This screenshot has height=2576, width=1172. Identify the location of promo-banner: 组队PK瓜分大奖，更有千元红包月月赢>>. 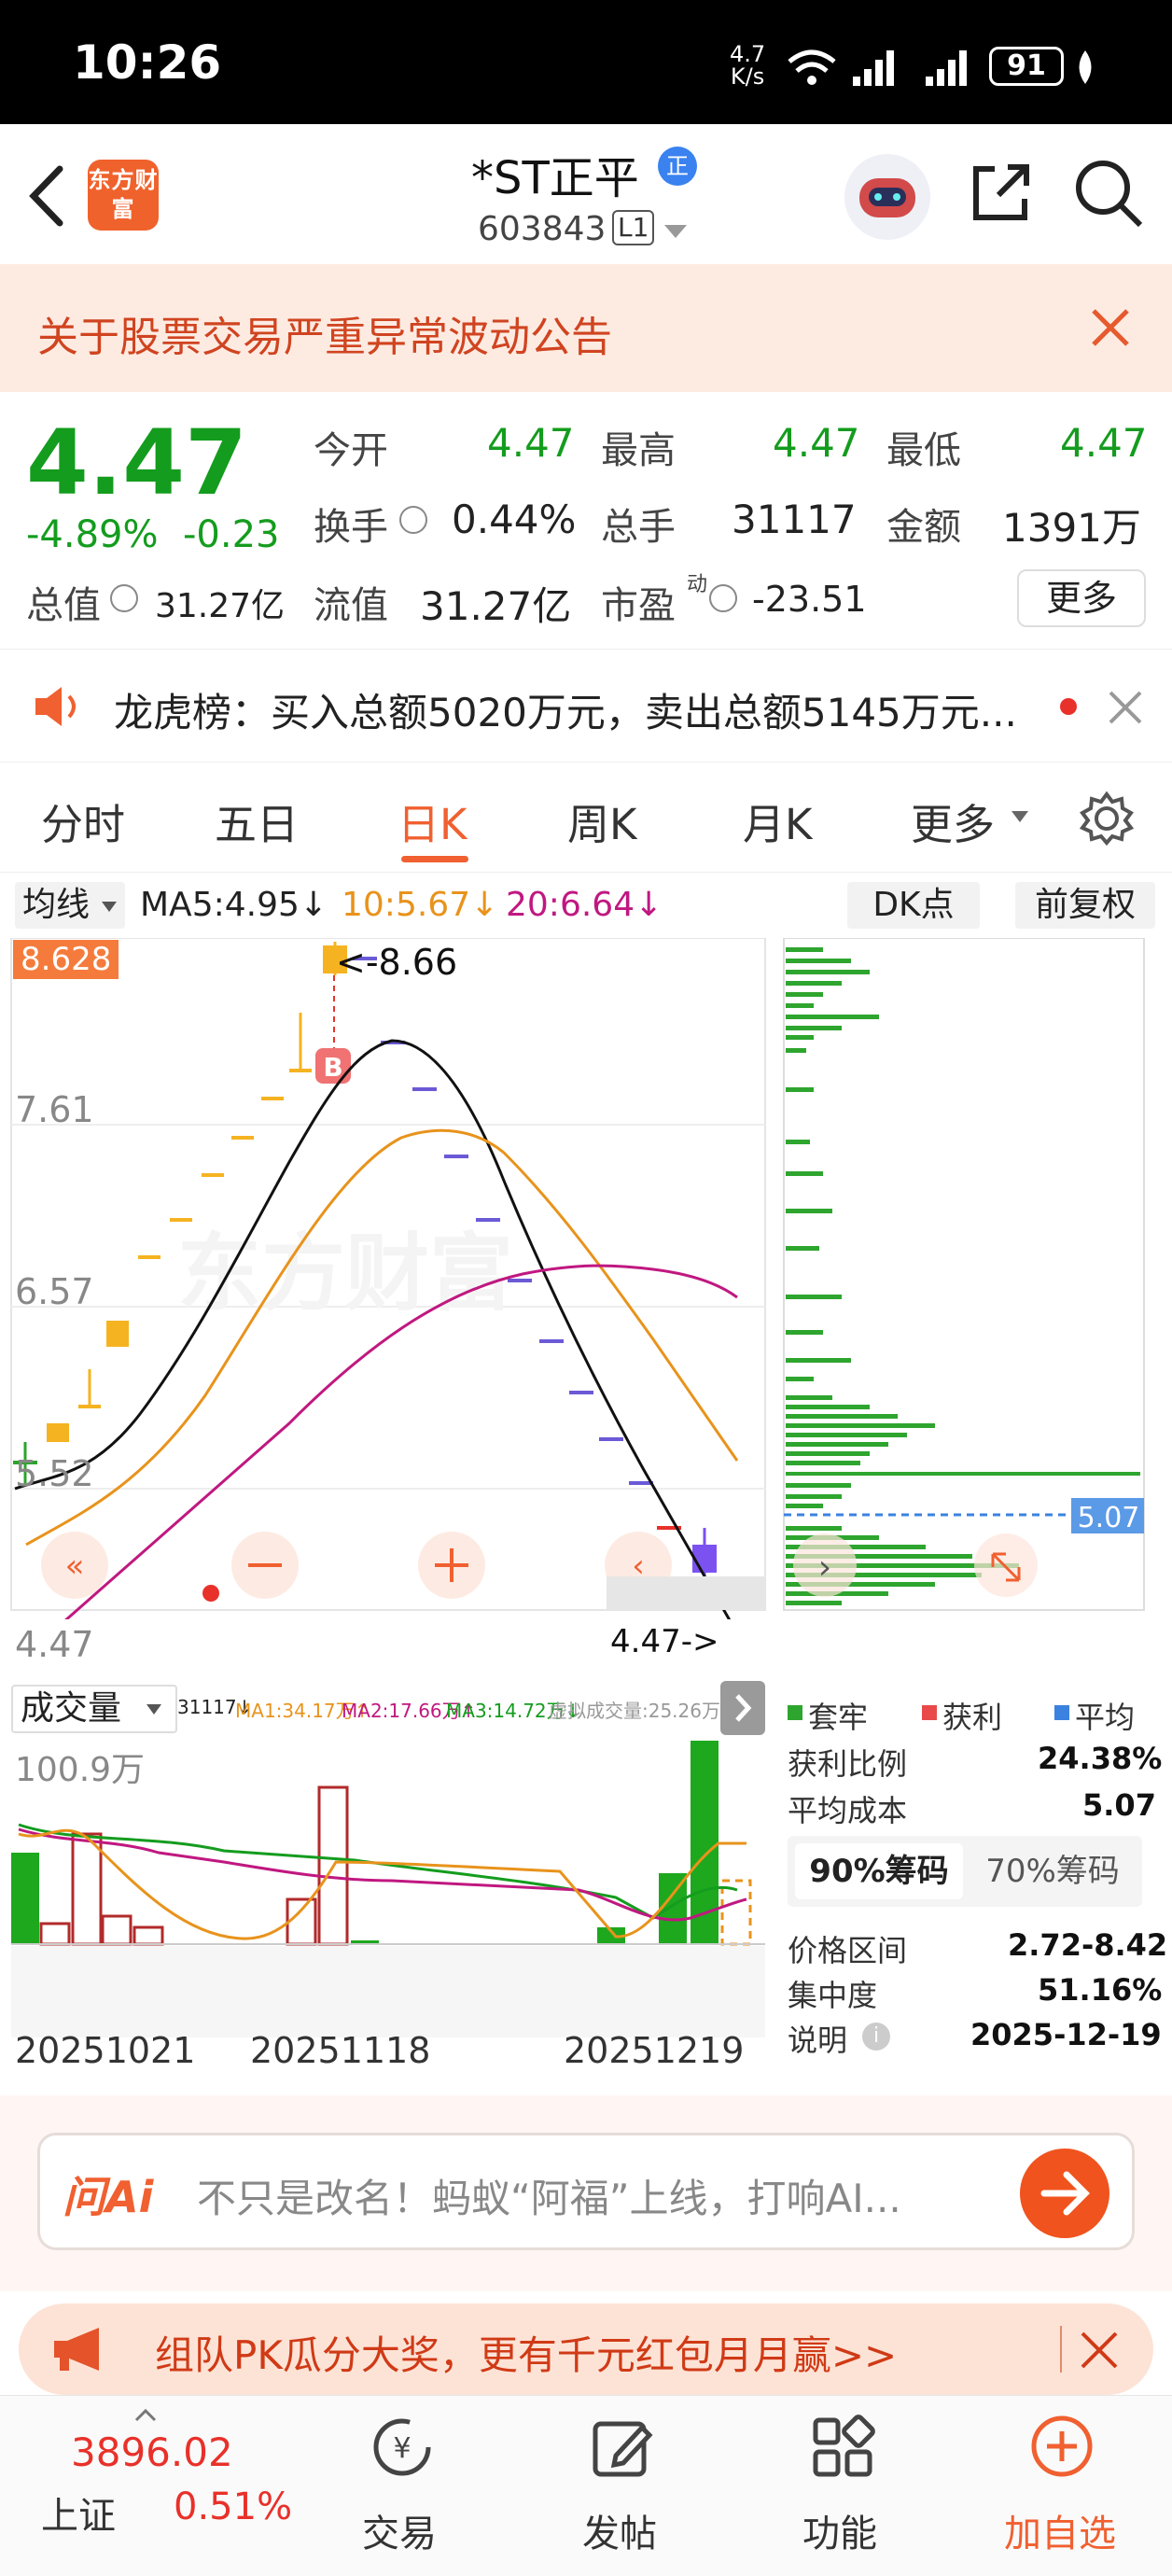
(586, 2349).